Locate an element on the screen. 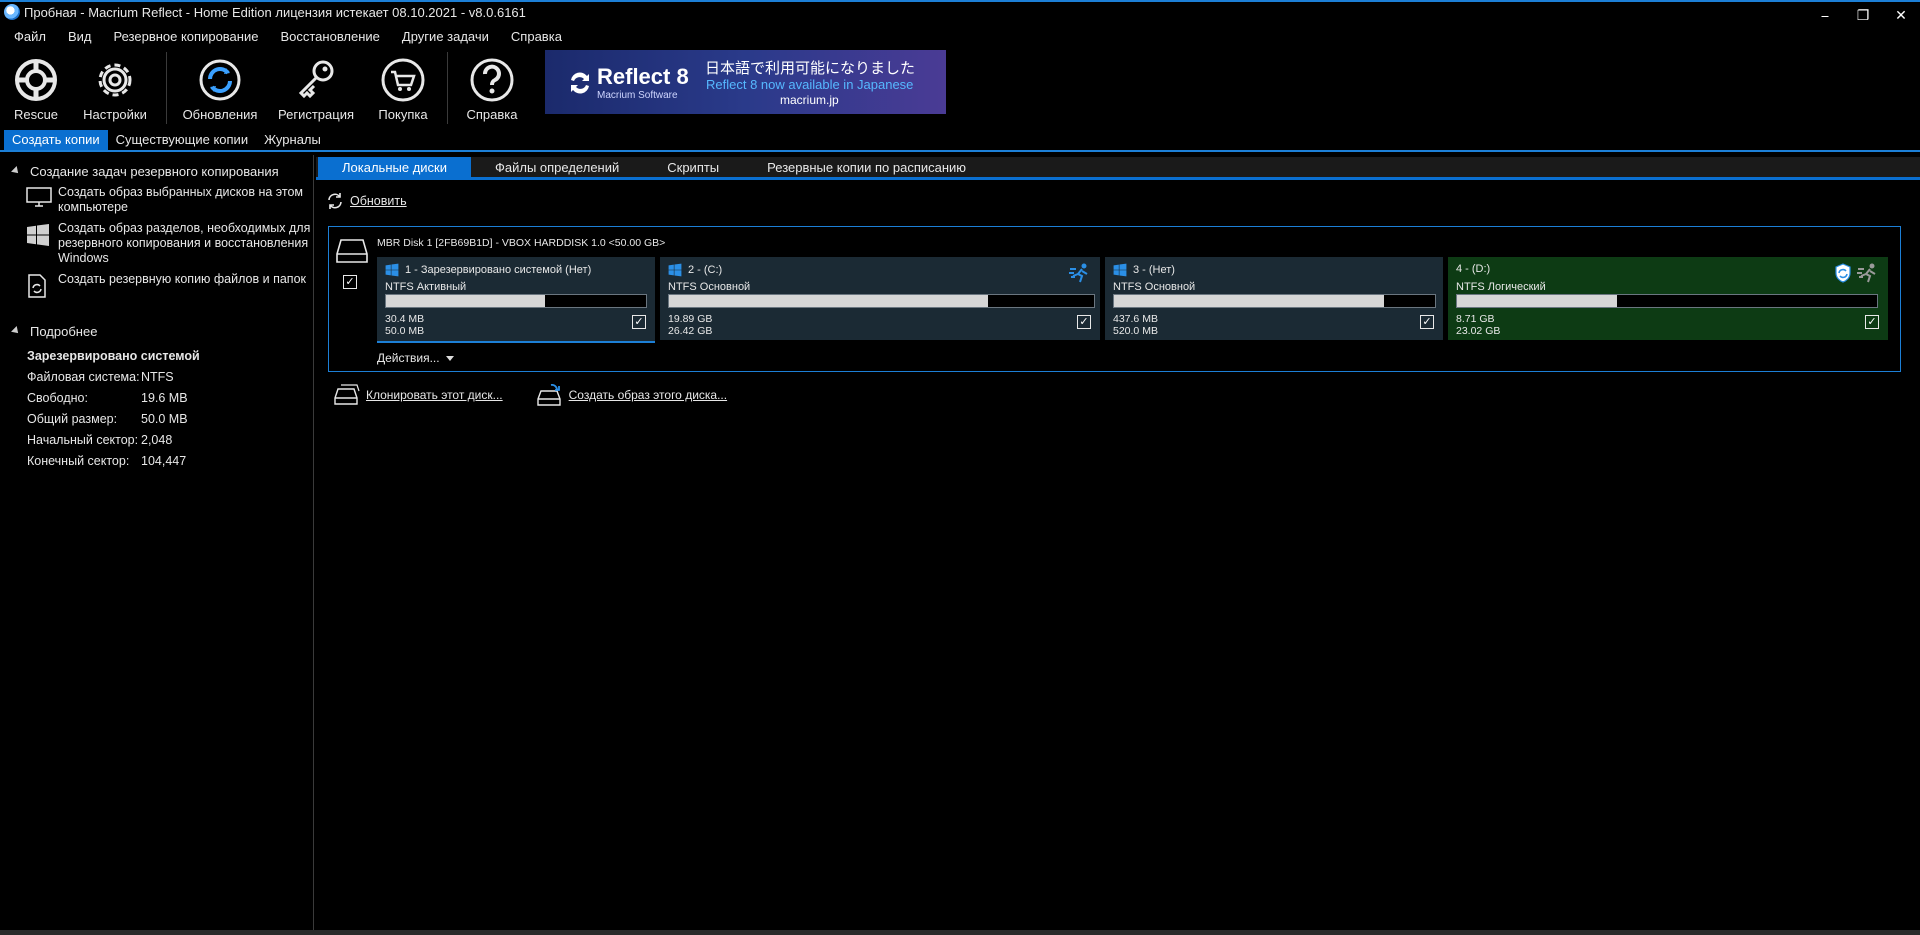  task-backup-files: Создать резервную копию файлов и папок is located at coordinates (156, 286).